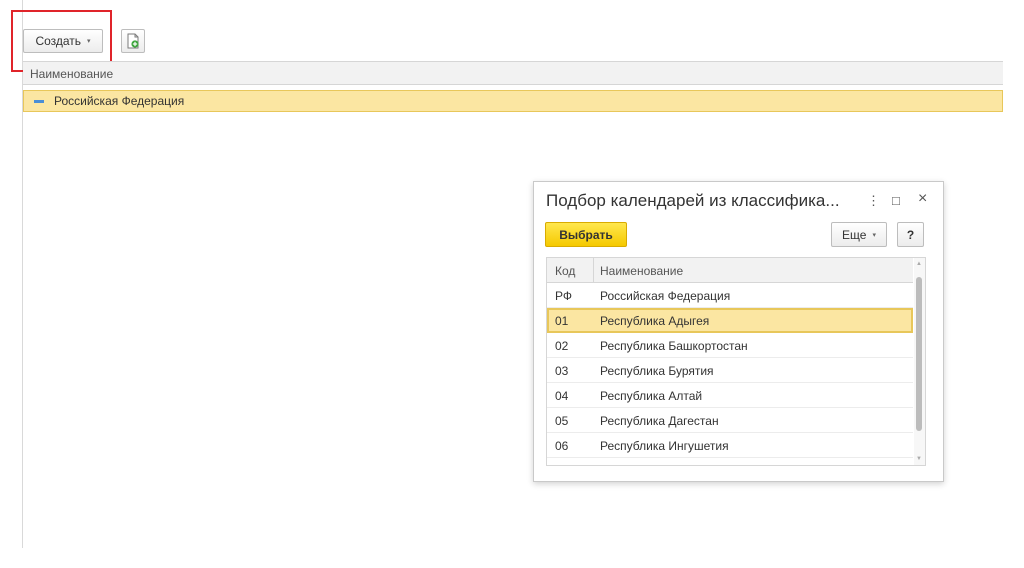  I want to click on row-name: Республика Бурятия, so click(657, 371).